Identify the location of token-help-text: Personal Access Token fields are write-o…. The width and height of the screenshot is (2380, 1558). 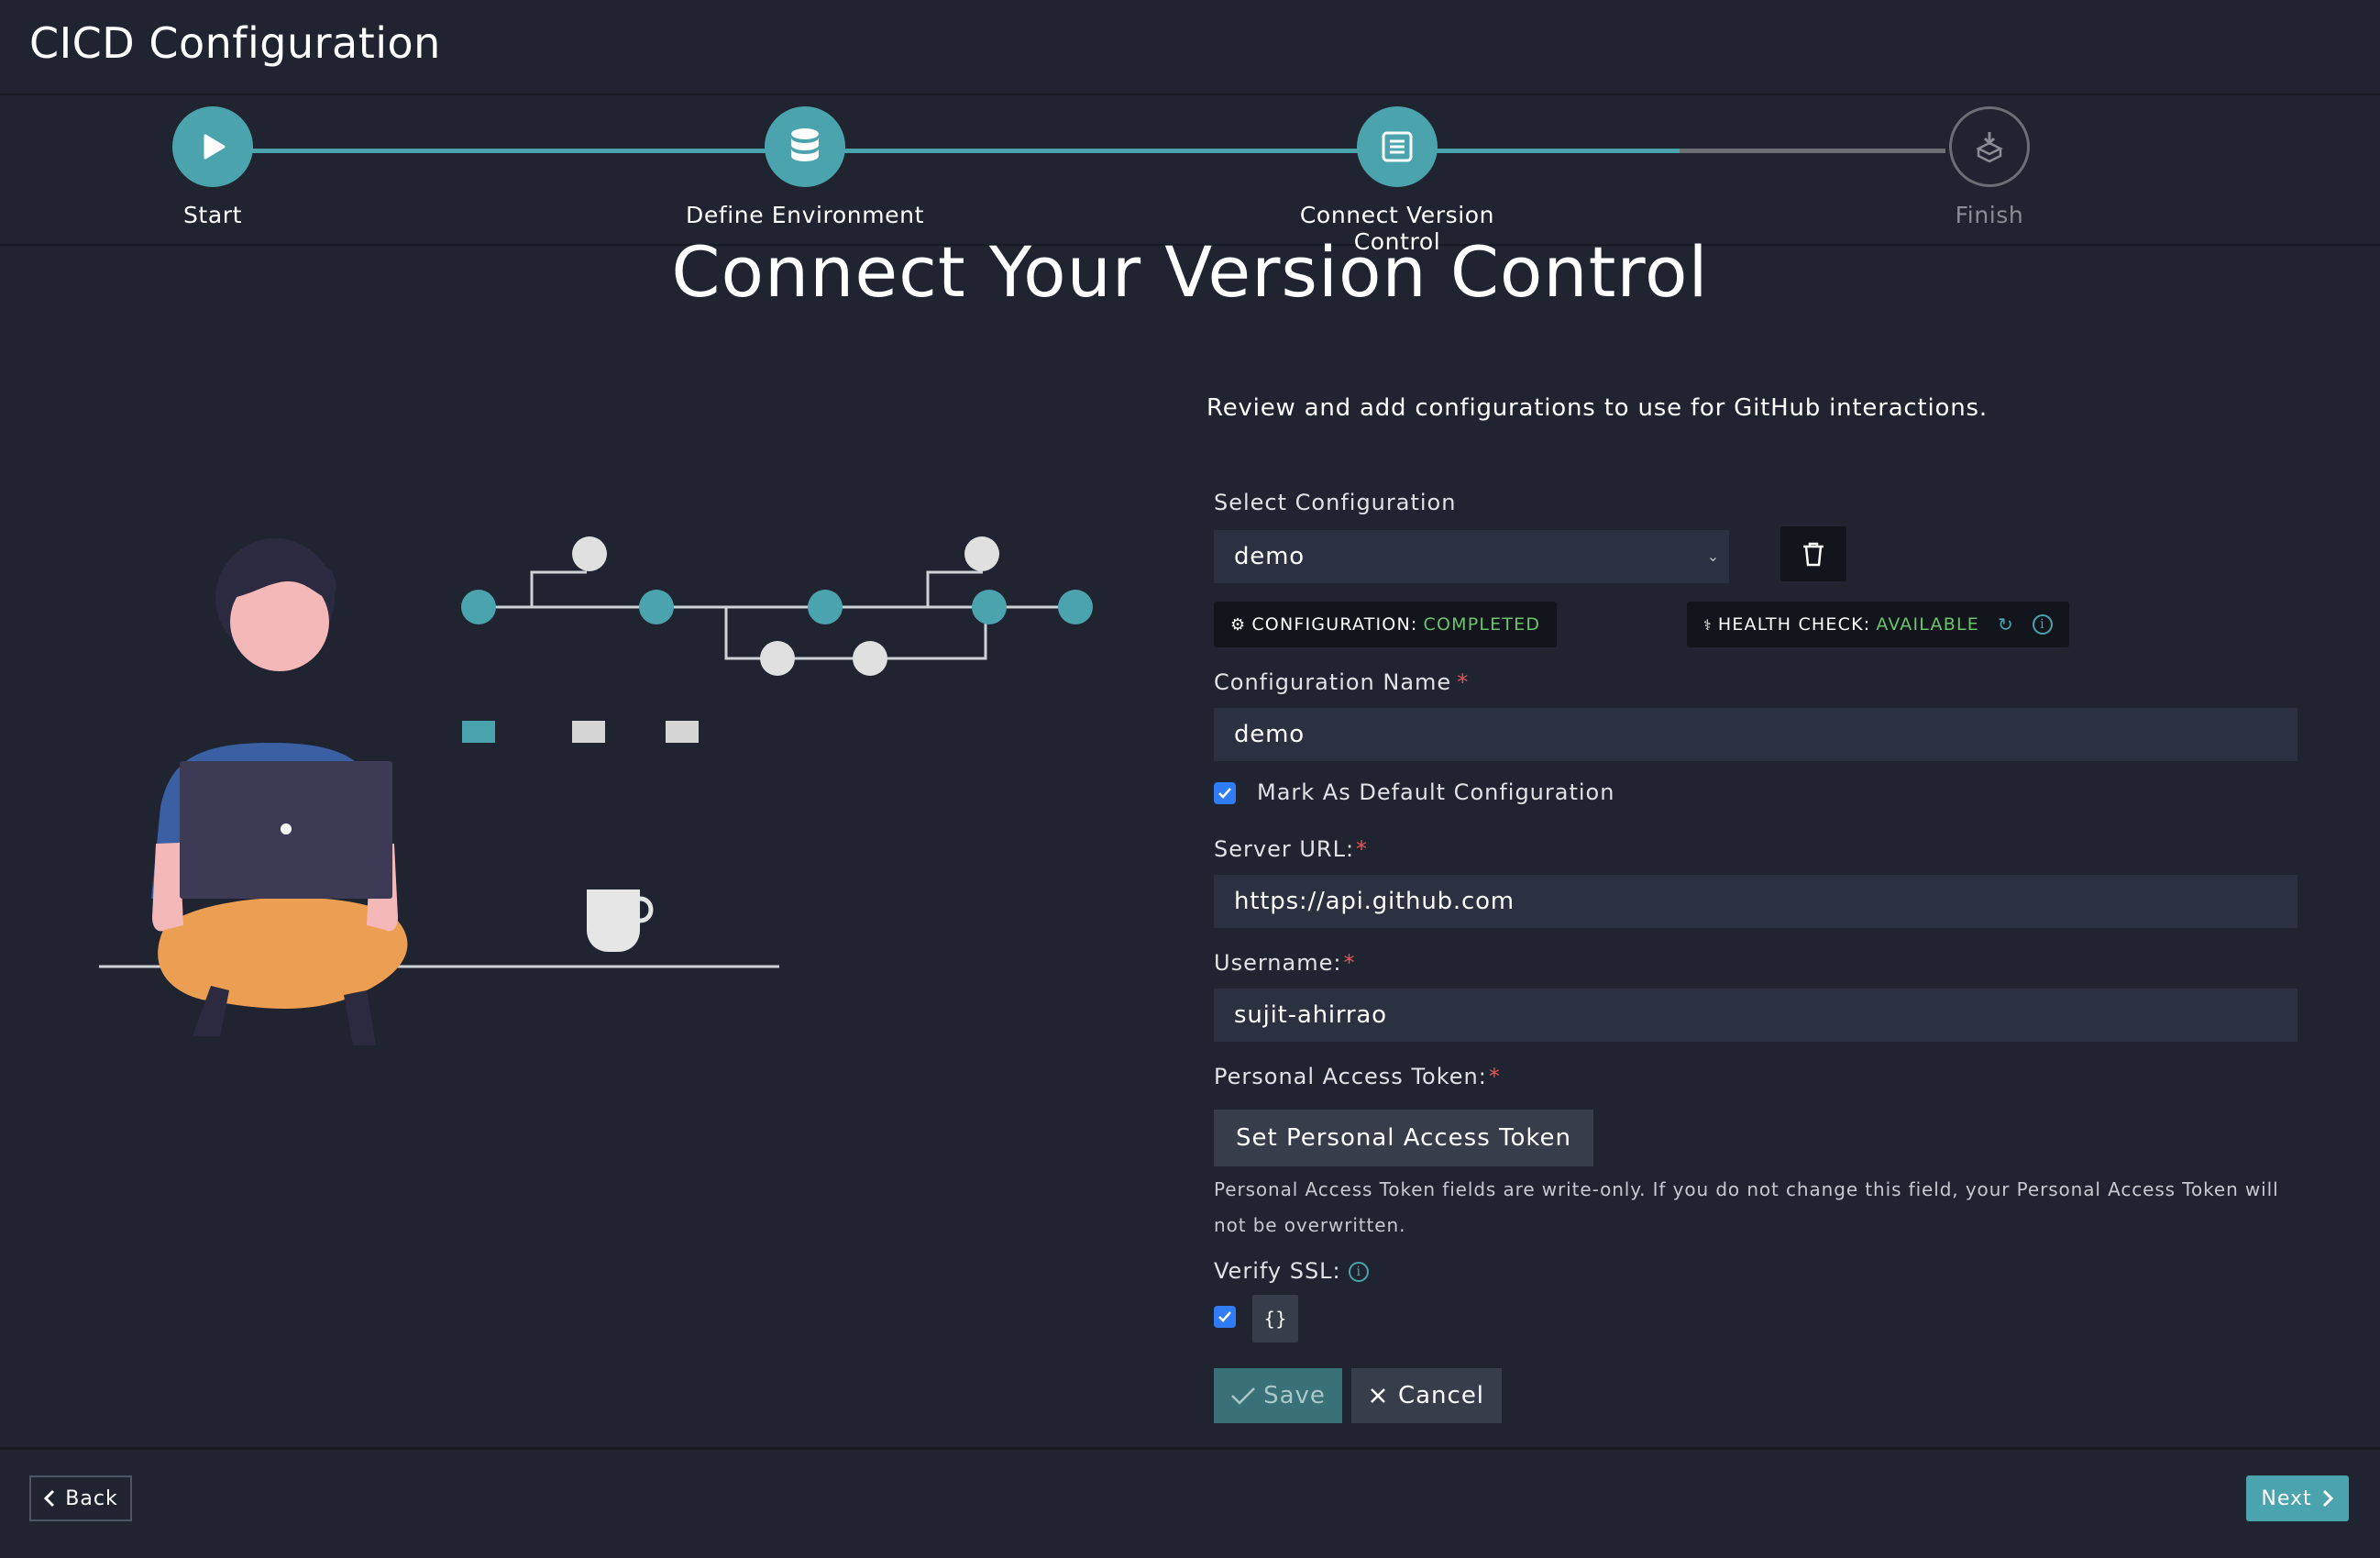
(1746, 1207).